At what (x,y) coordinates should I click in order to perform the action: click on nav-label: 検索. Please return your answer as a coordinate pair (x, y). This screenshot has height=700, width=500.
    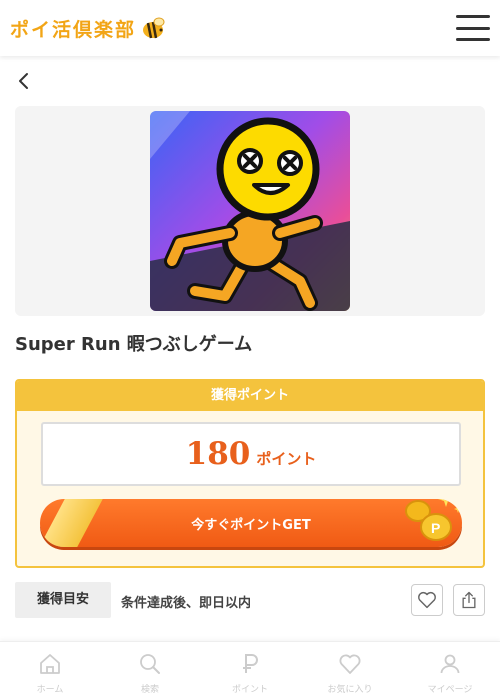
    Looking at the image, I should click on (149, 690).